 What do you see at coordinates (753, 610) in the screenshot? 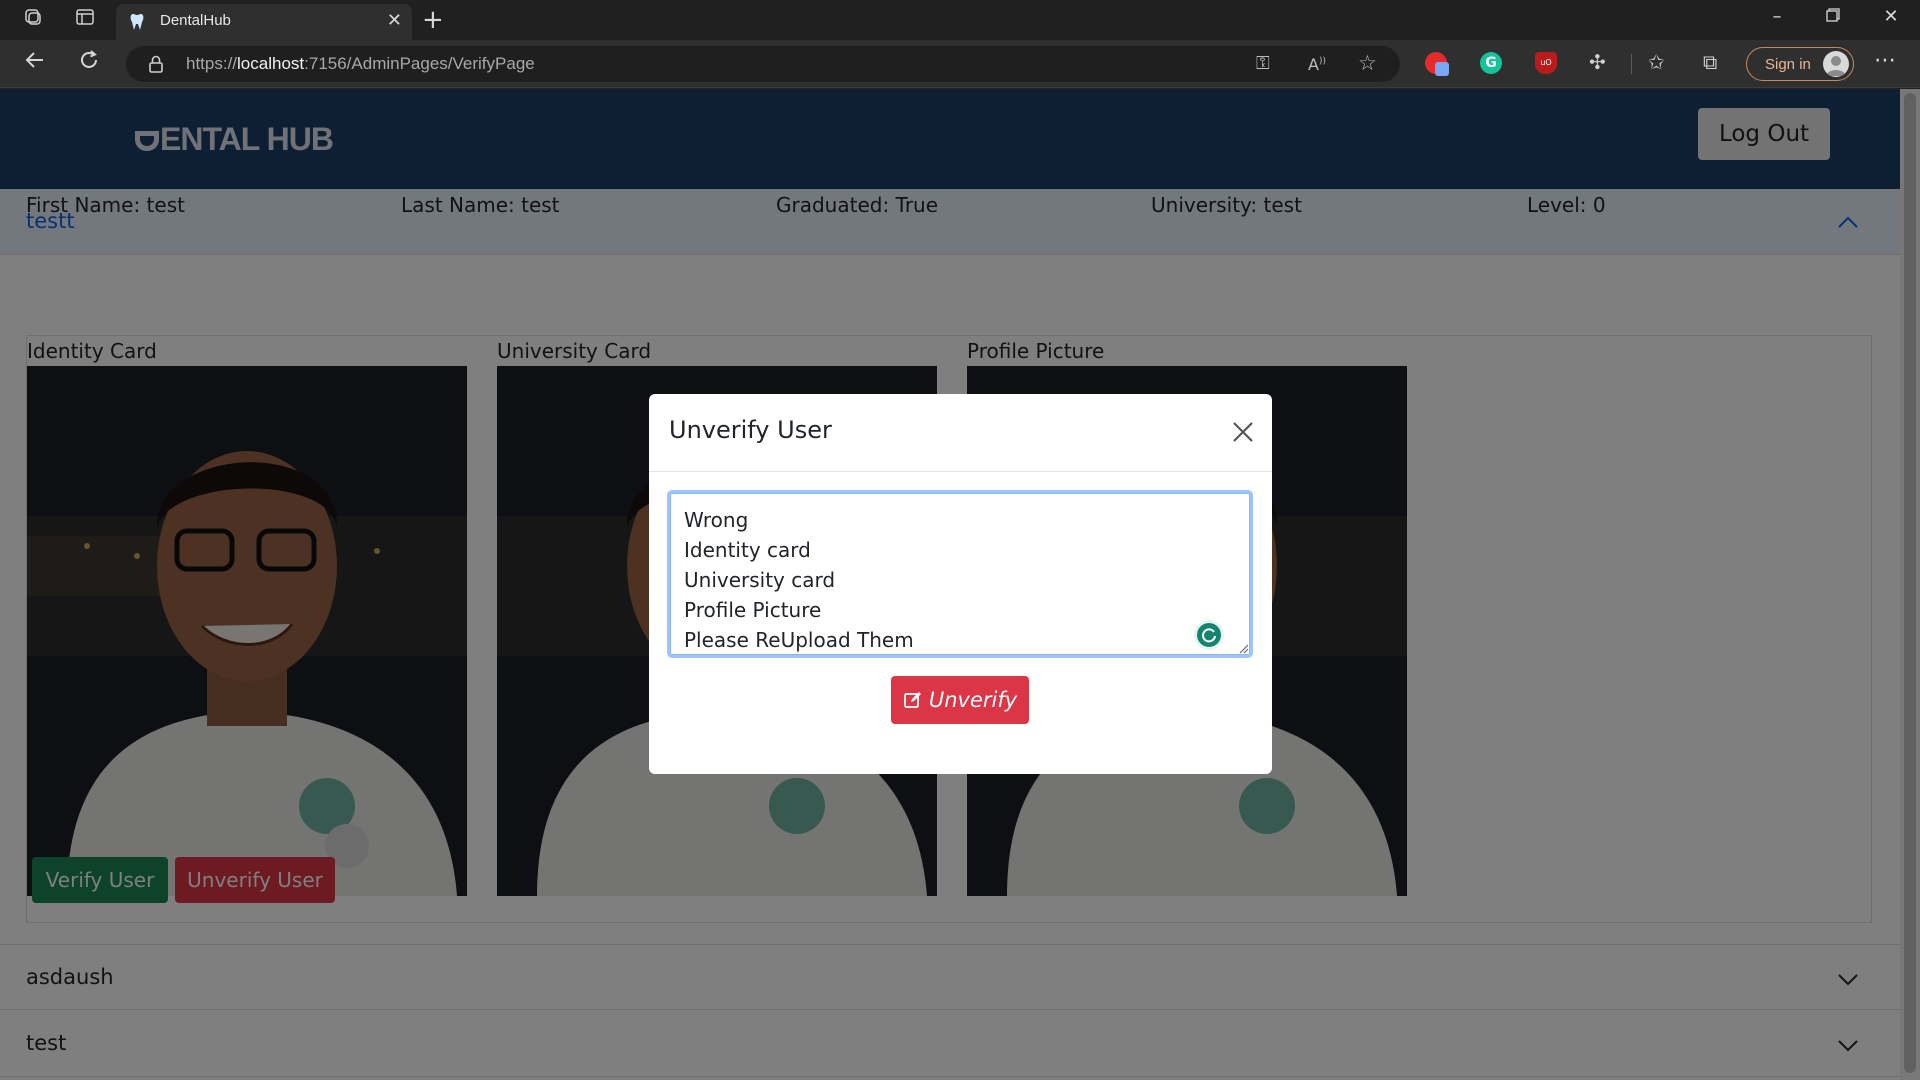
I see `reason-line: Profile Picture` at bounding box center [753, 610].